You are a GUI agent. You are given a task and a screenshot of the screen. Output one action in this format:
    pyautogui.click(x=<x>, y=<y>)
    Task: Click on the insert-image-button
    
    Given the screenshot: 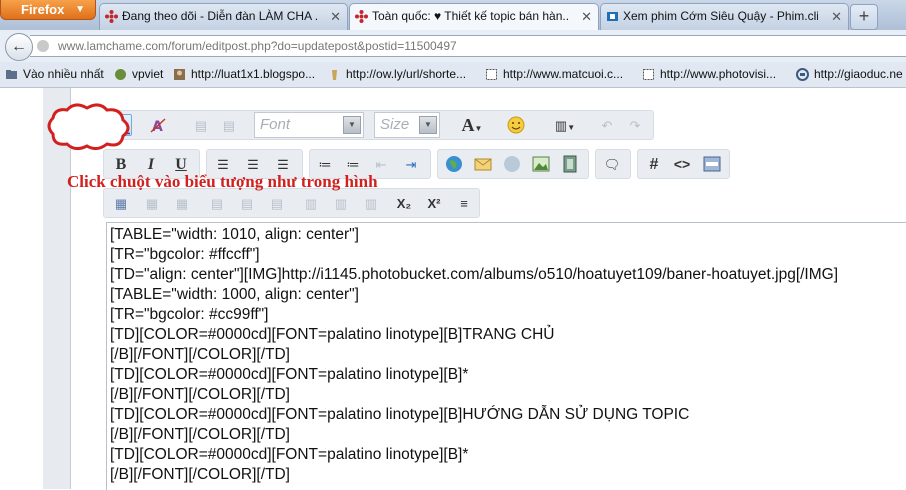 What is the action you would take?
    pyautogui.click(x=541, y=164)
    